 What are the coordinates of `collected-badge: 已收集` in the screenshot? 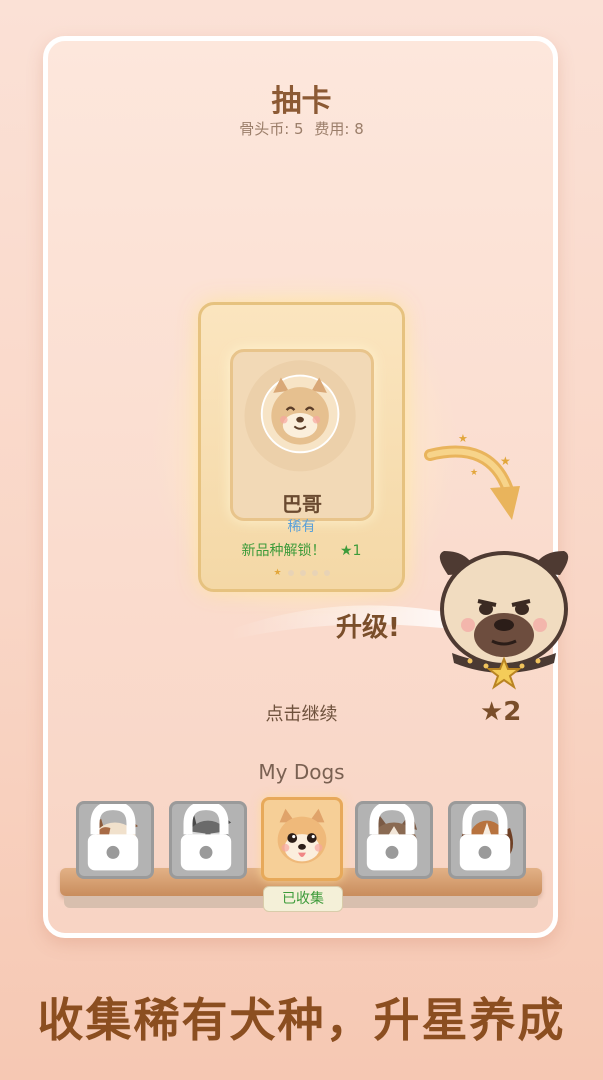 It's located at (303, 899).